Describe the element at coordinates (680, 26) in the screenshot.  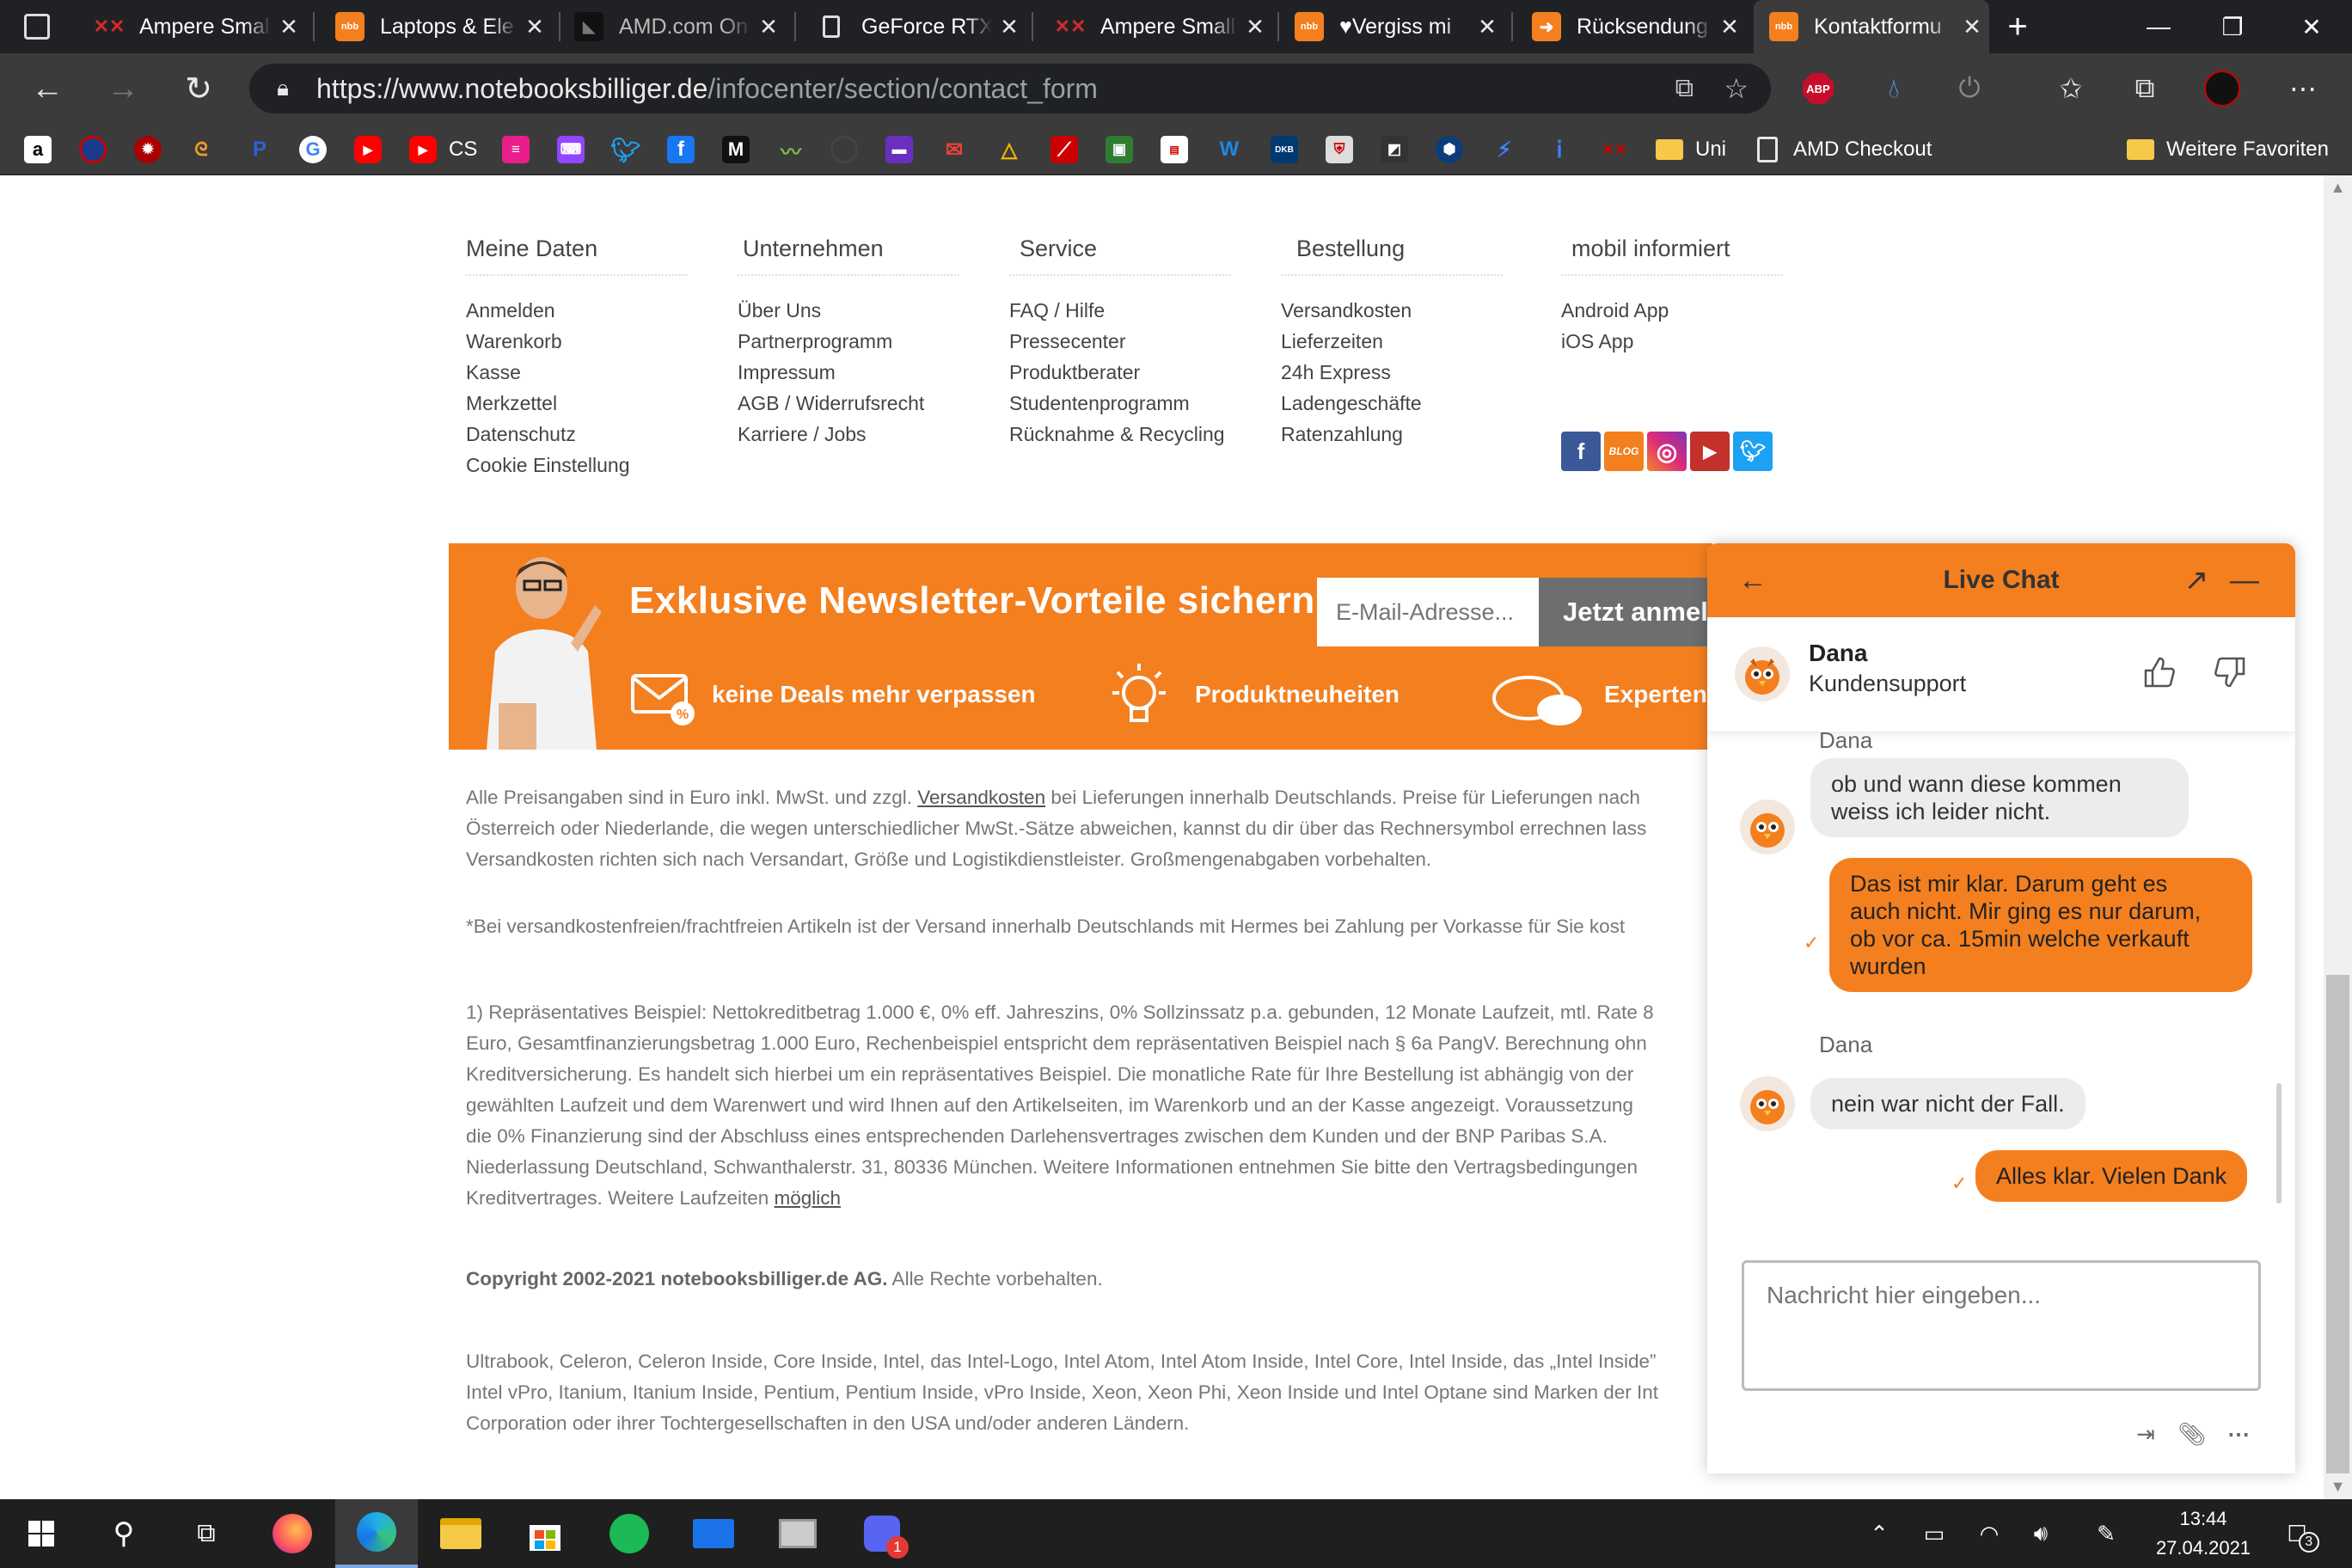
I see `tab-2: ◣ AMD.com On ✕` at that location.